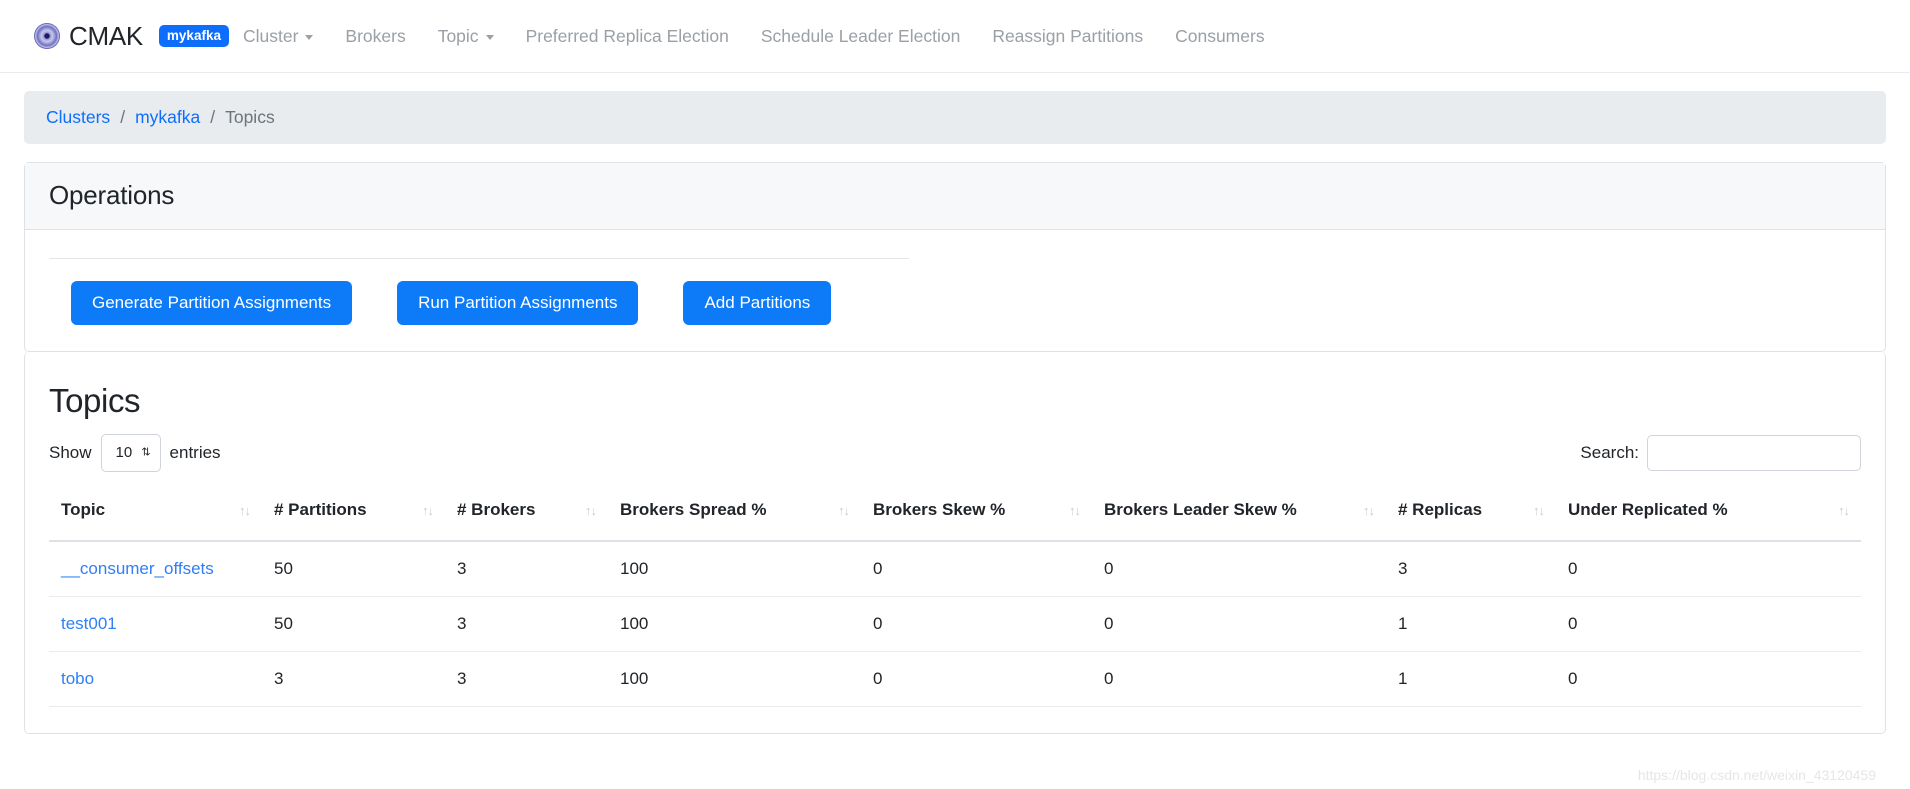 The image size is (1910, 789). Describe the element at coordinates (353, 679) in the screenshot. I see `cell-partitions: 3` at that location.